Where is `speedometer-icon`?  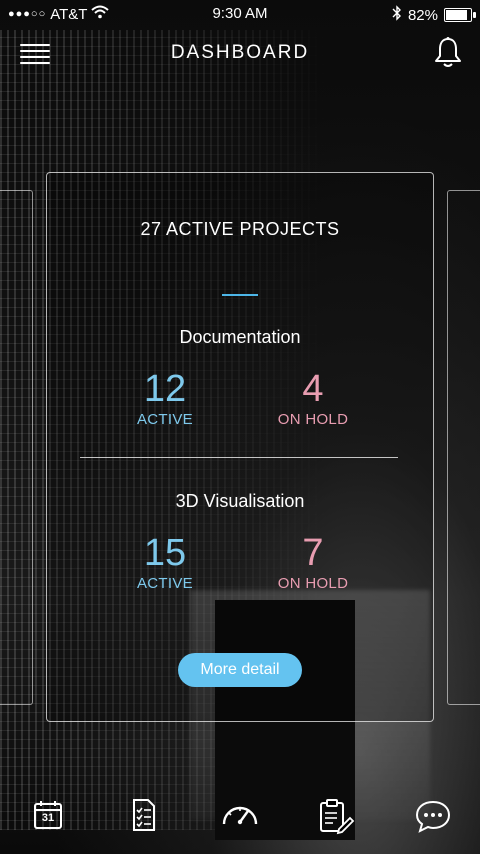 speedometer-icon is located at coordinates (240, 816).